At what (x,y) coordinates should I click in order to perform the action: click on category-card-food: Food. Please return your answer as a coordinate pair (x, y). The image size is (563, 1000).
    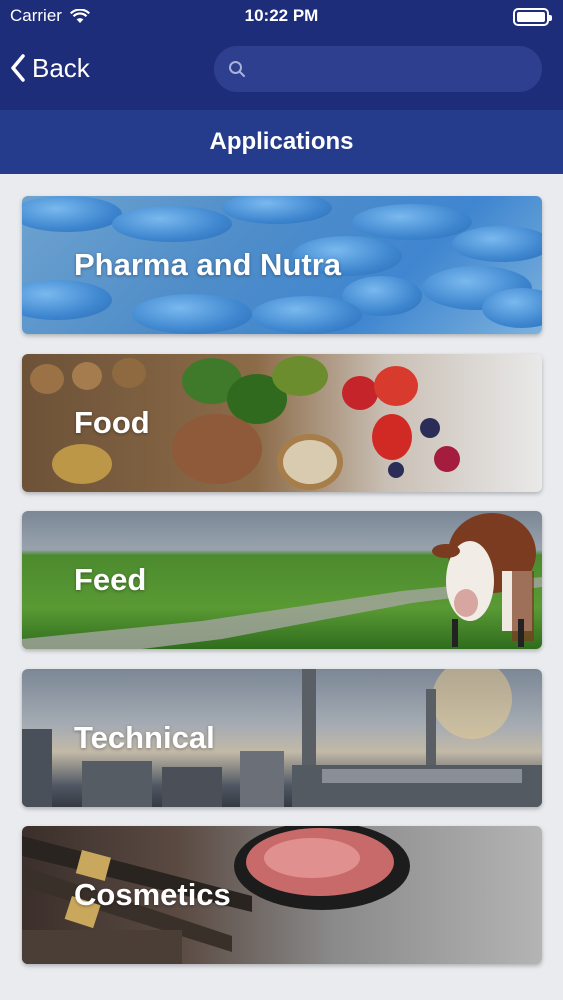
    Looking at the image, I should click on (282, 422).